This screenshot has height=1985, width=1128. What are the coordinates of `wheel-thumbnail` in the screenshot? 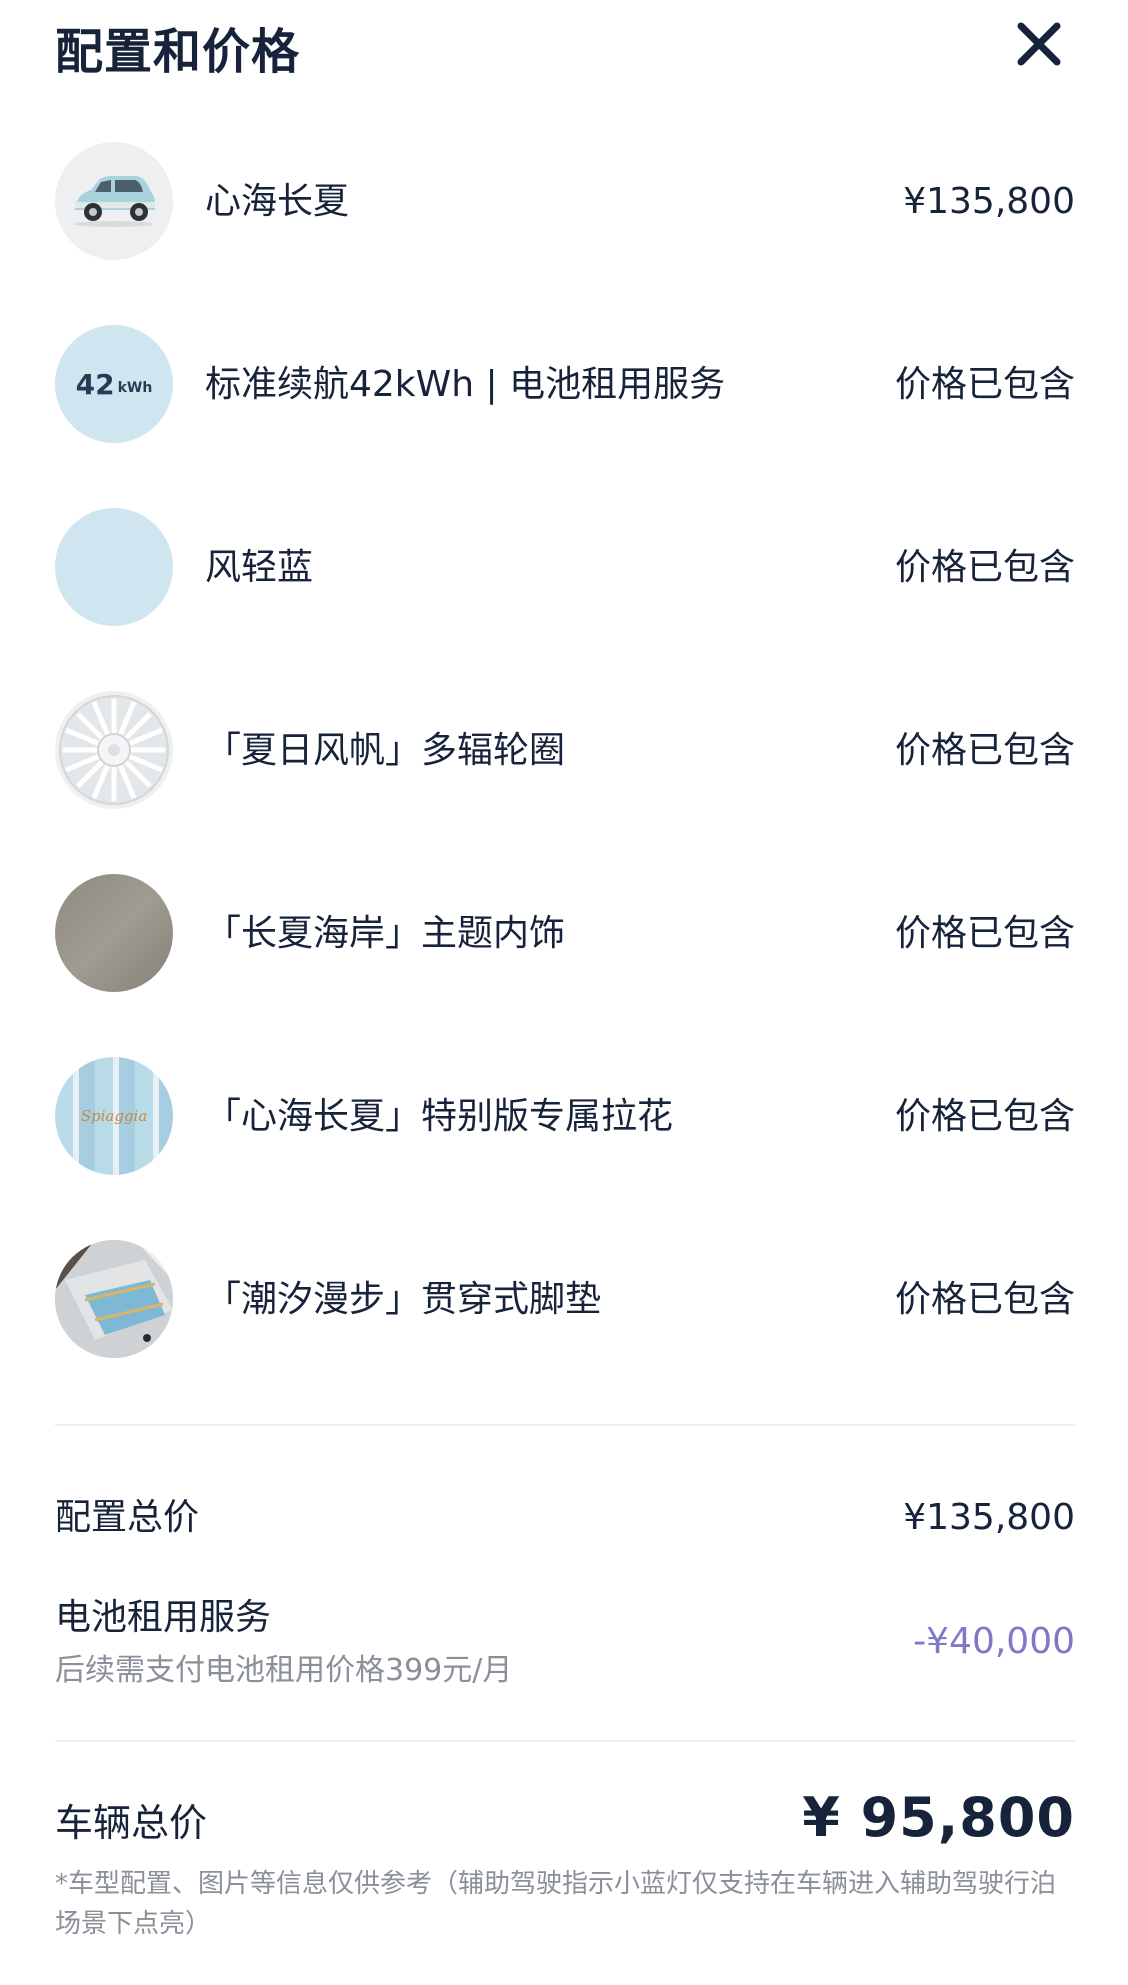 It's located at (114, 750).